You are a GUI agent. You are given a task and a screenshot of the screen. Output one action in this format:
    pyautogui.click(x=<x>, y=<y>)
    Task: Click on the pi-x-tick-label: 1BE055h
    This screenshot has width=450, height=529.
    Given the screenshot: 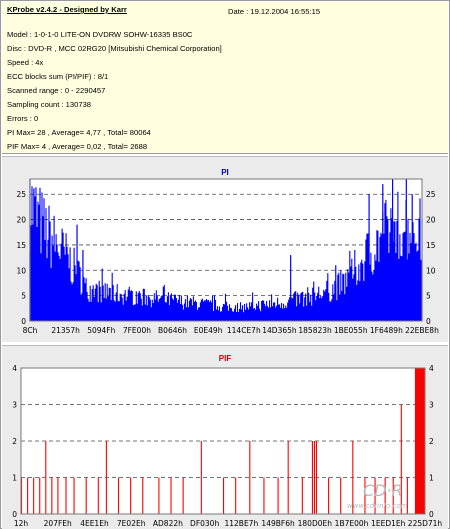 What is the action you would take?
    pyautogui.click(x=351, y=330)
    